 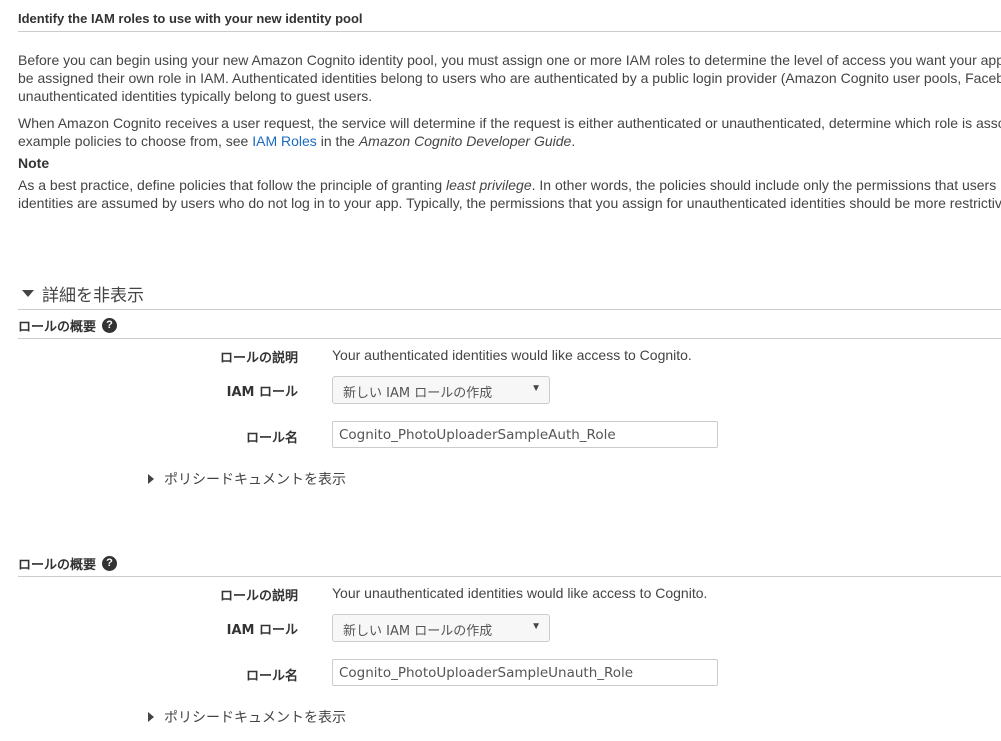 I want to click on note-heading: Note, so click(x=34, y=163).